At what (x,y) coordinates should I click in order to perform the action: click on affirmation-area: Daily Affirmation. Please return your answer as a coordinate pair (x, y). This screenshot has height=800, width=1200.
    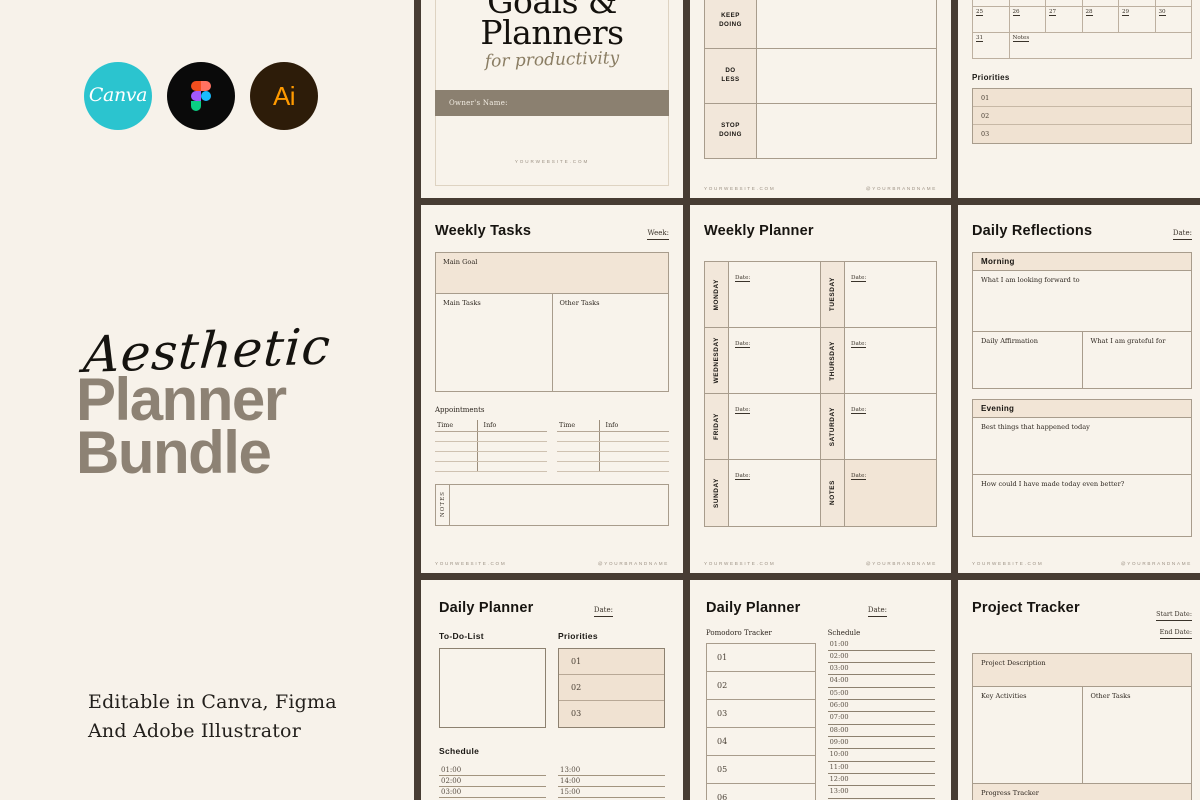
    Looking at the image, I should click on (1028, 359).